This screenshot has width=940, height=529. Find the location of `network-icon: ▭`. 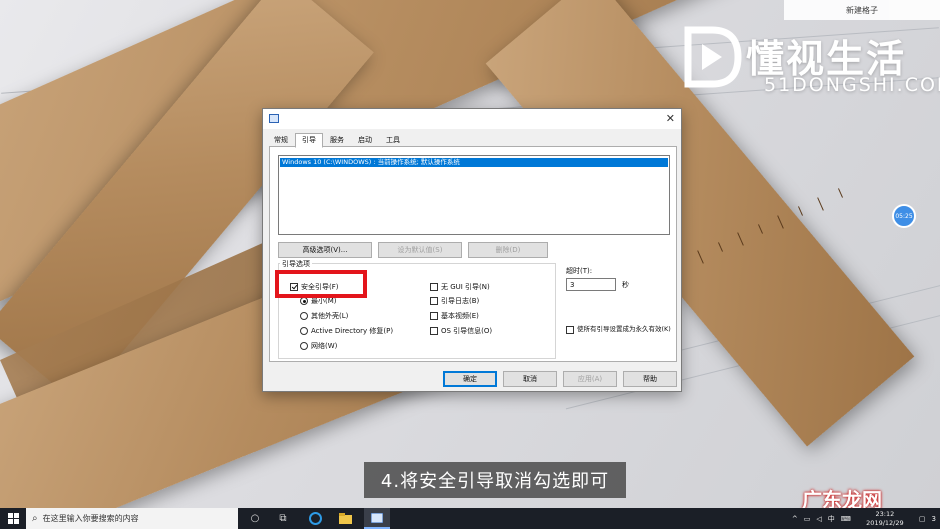

network-icon: ▭ is located at coordinates (807, 519).